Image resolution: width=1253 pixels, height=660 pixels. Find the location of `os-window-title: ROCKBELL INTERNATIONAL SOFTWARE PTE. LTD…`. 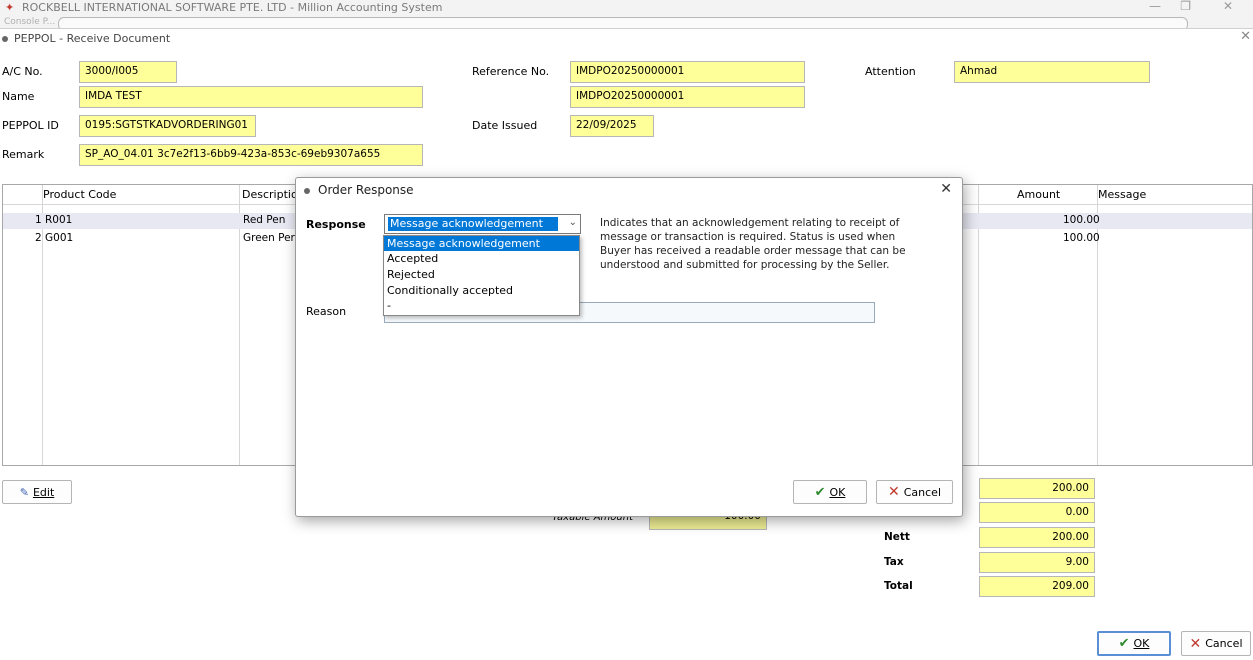

os-window-title: ROCKBELL INTERNATIONAL SOFTWARE PTE. LTD… is located at coordinates (232, 7).